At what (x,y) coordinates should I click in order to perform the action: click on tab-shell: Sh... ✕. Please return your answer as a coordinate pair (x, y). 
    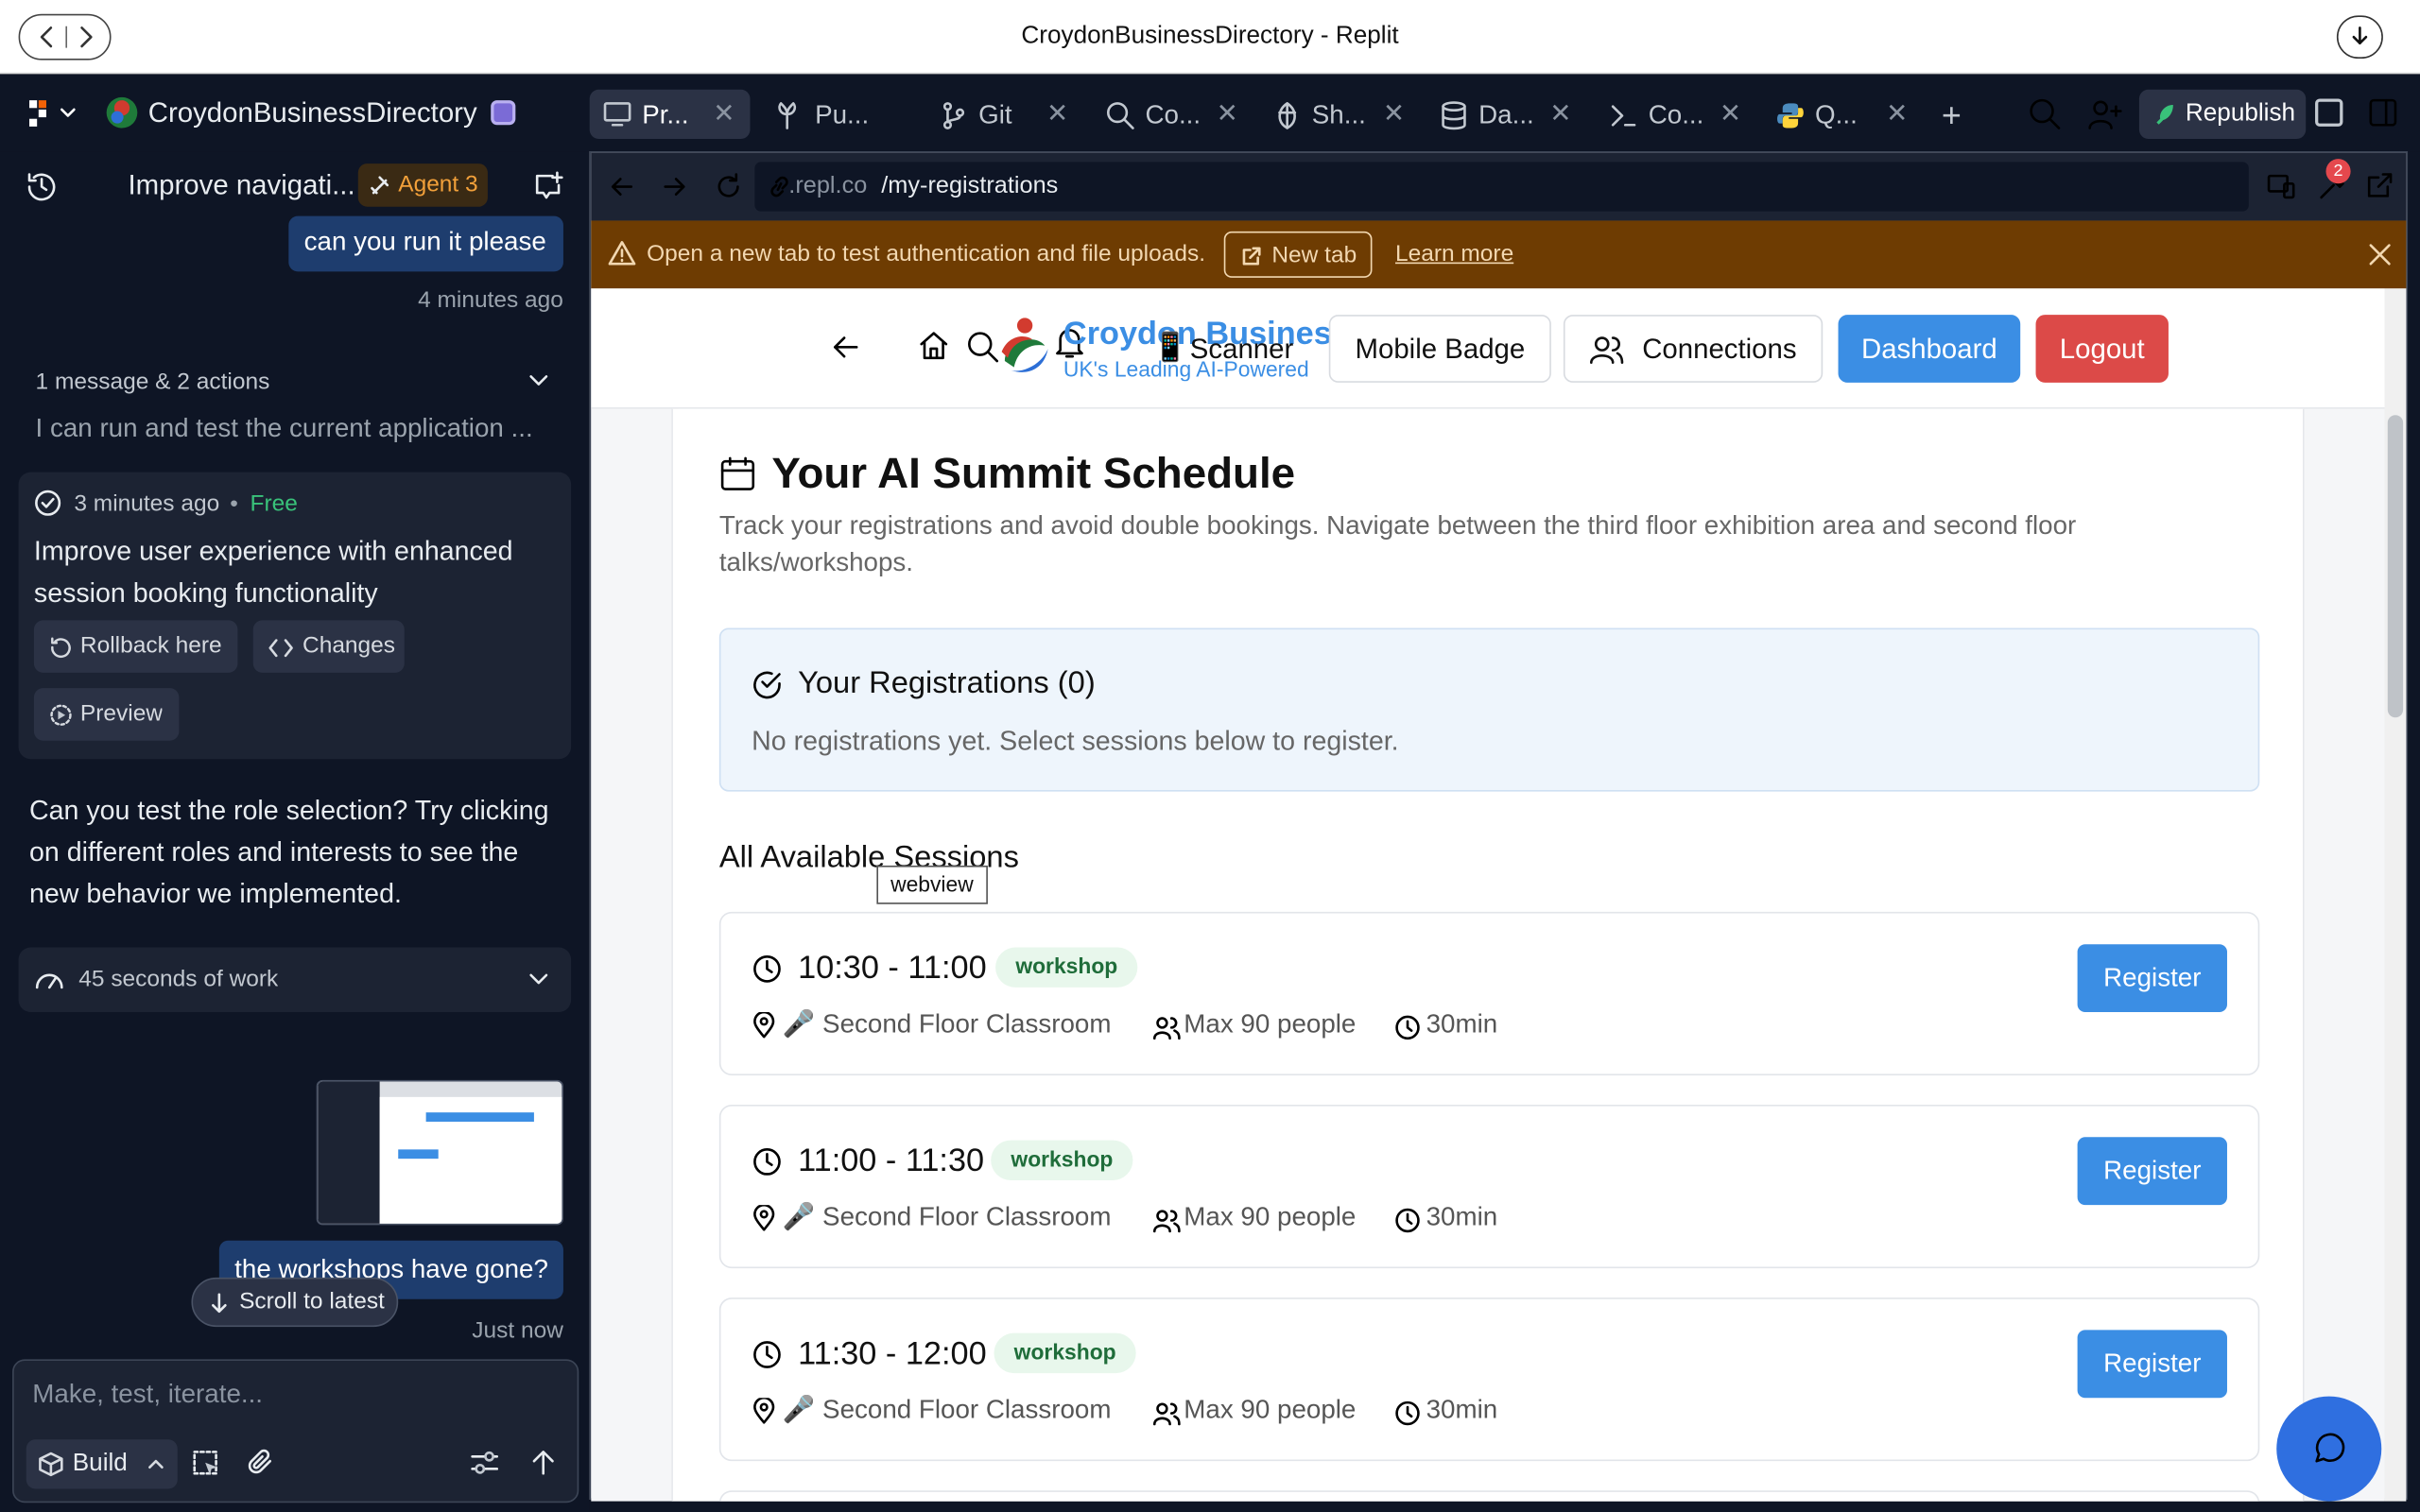
    Looking at the image, I should click on (1346, 114).